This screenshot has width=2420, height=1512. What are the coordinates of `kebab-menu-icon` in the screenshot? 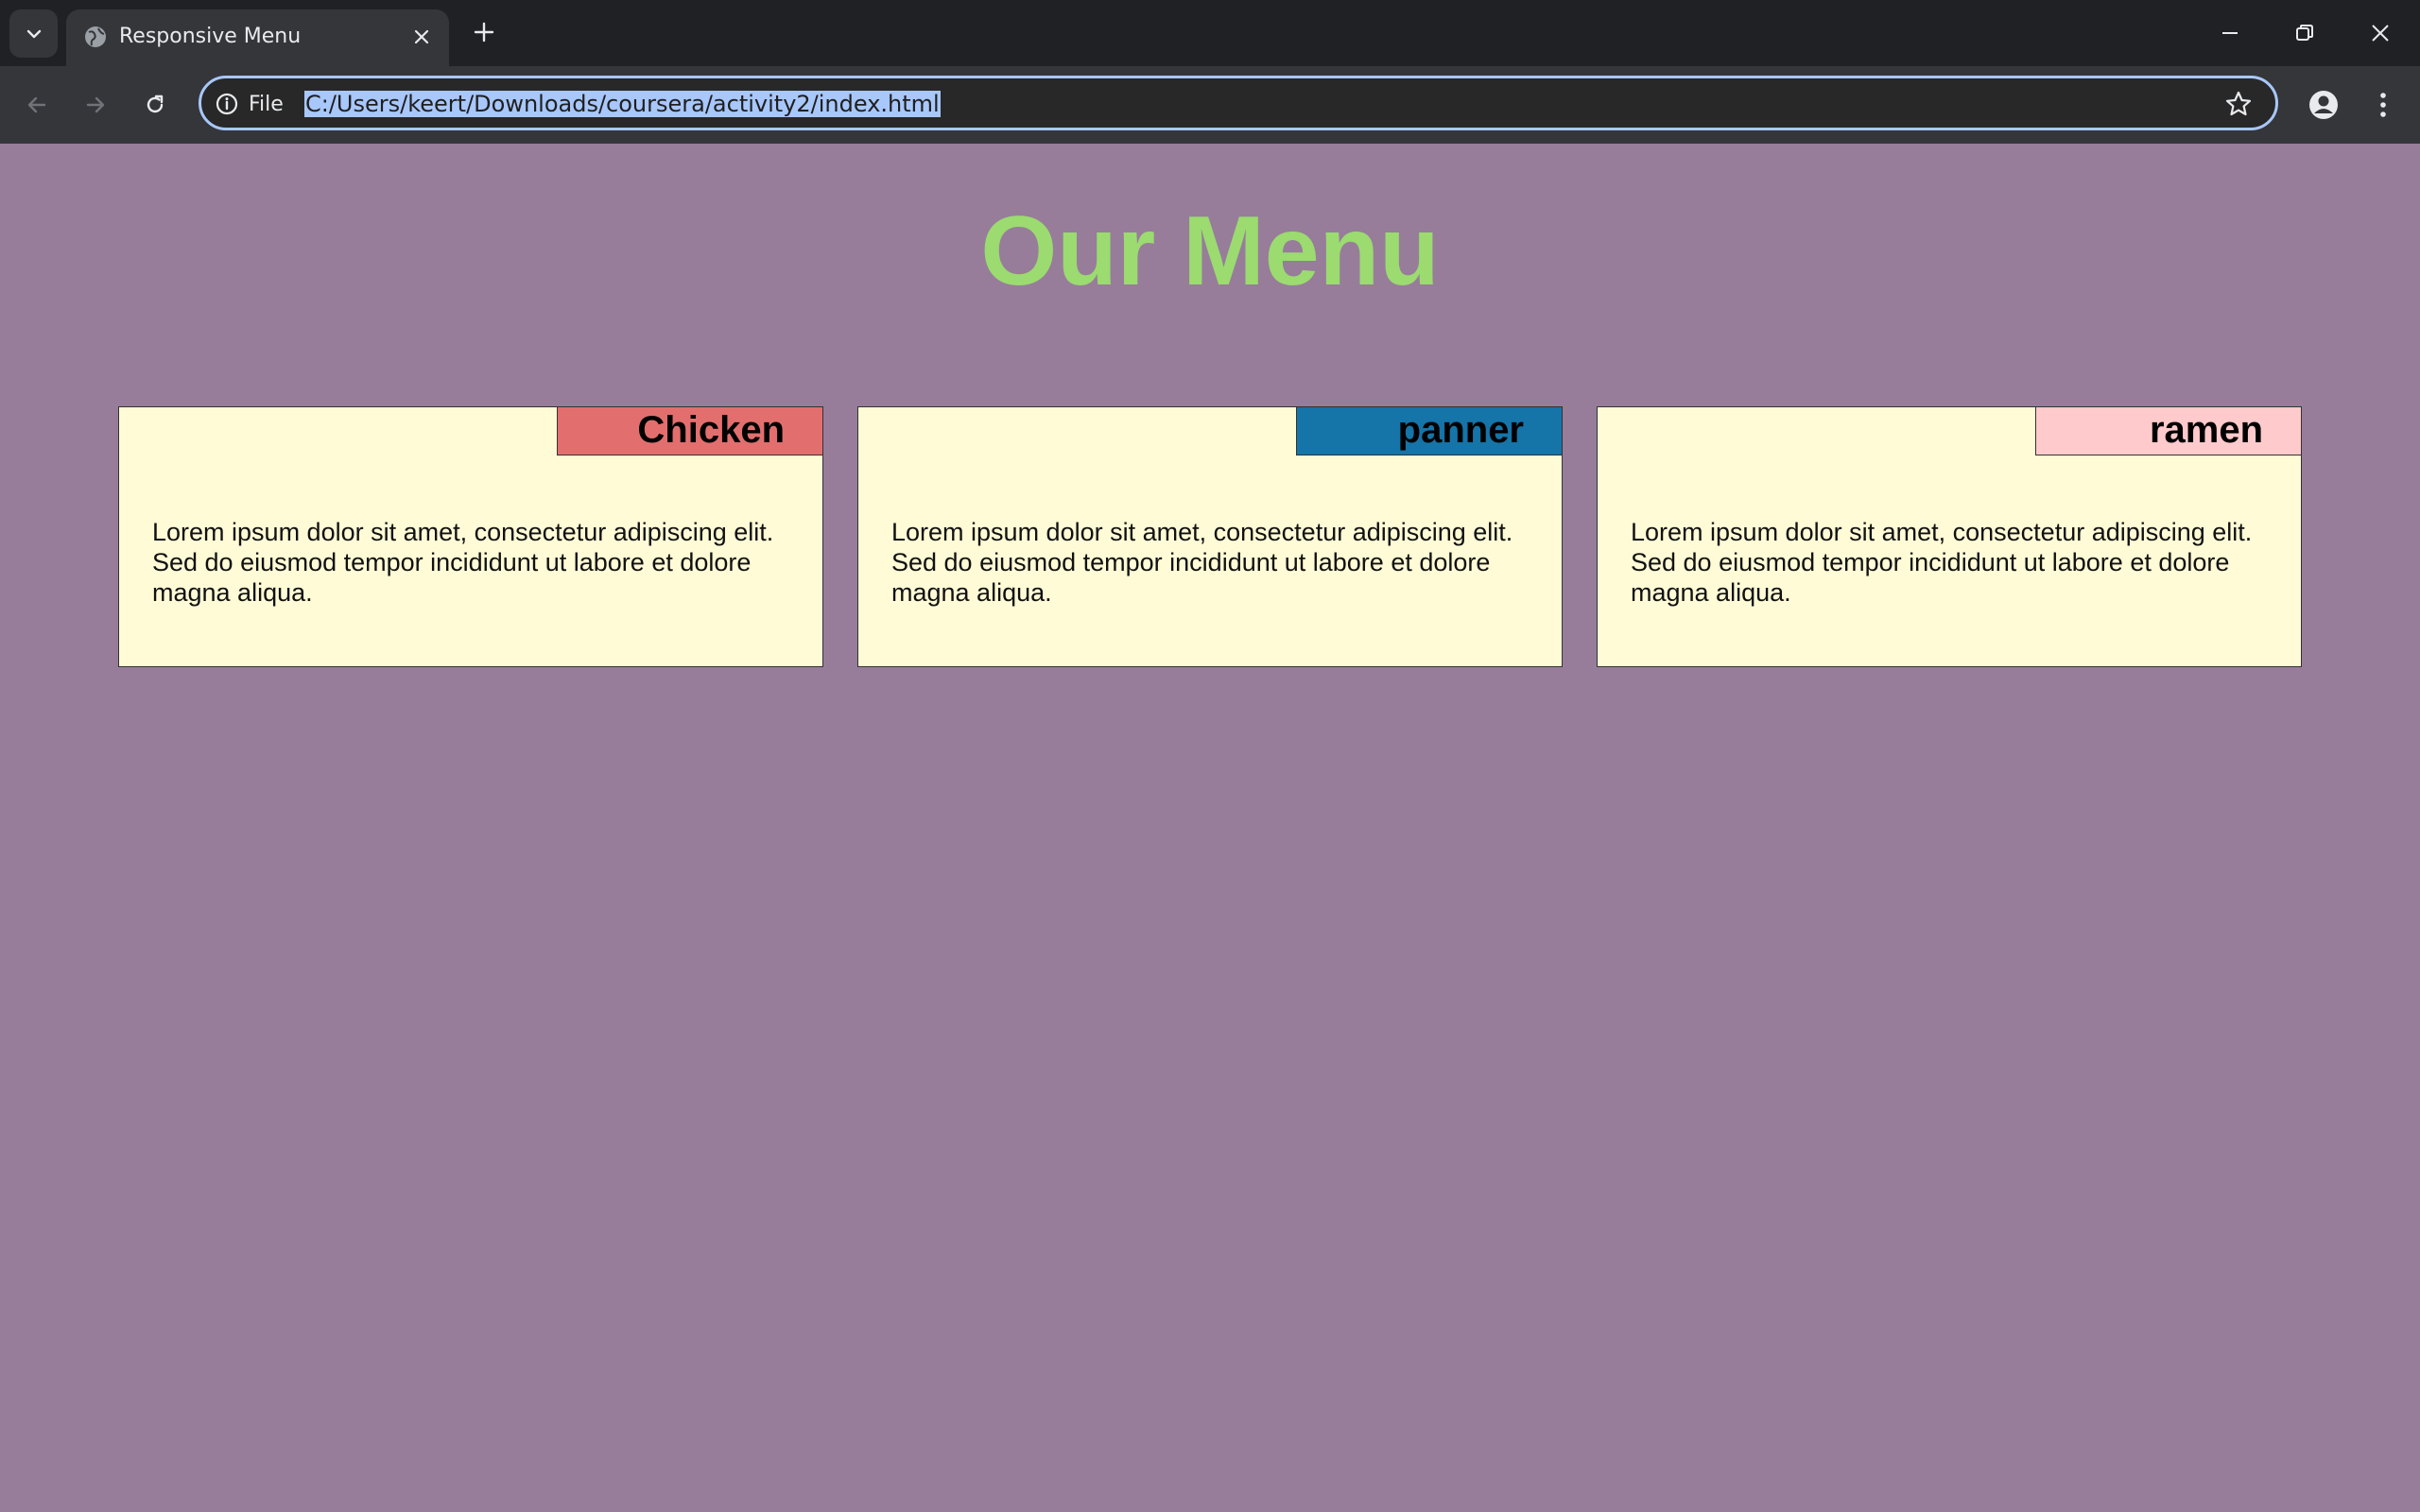 It's located at (2383, 105).